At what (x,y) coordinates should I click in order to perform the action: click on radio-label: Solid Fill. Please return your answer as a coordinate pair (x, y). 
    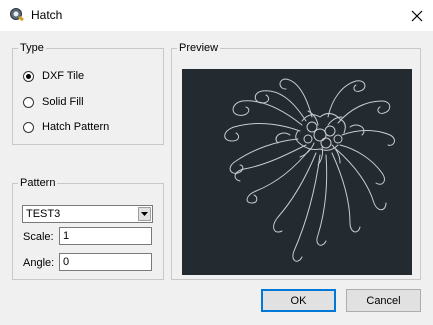
    Looking at the image, I should click on (63, 102).